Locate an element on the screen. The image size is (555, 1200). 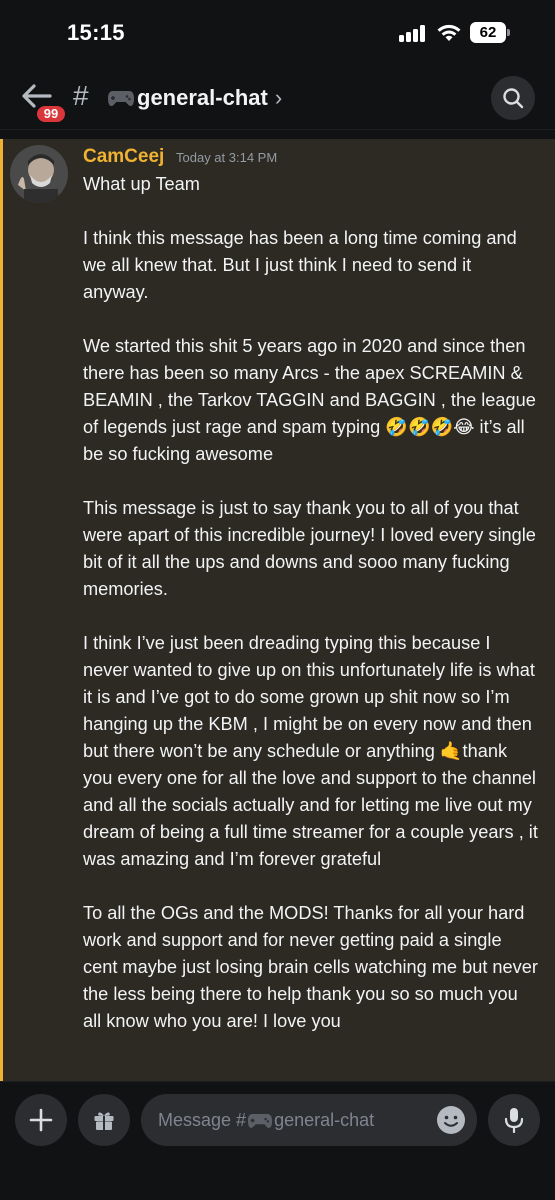
chevron-right-icon: › is located at coordinates (278, 97).